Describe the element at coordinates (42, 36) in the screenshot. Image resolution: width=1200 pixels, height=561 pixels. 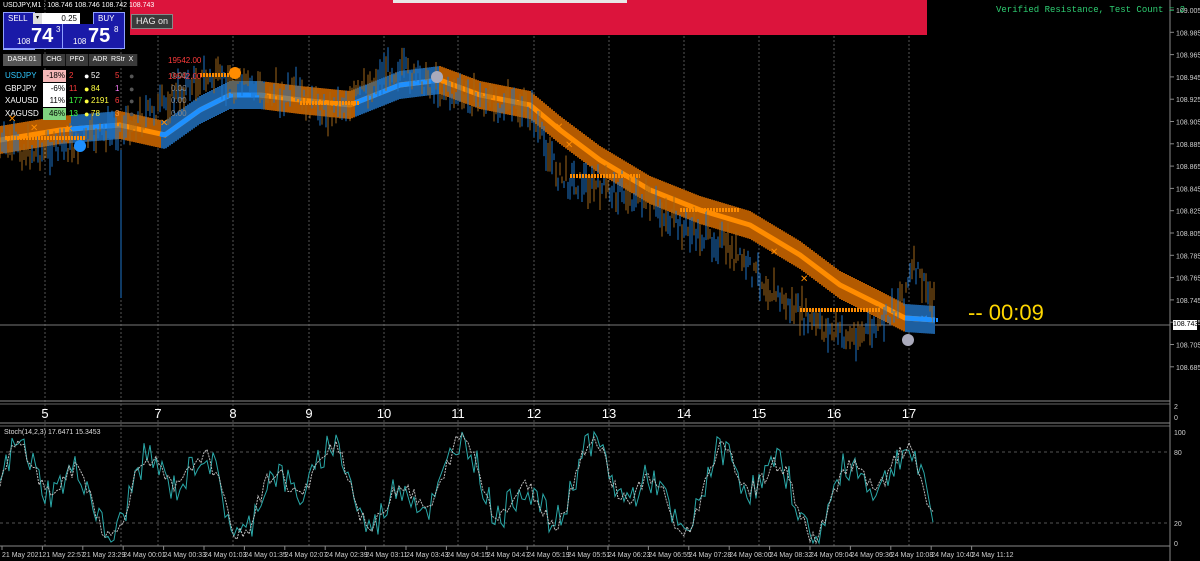
I see `sell-price-big: 74` at that location.